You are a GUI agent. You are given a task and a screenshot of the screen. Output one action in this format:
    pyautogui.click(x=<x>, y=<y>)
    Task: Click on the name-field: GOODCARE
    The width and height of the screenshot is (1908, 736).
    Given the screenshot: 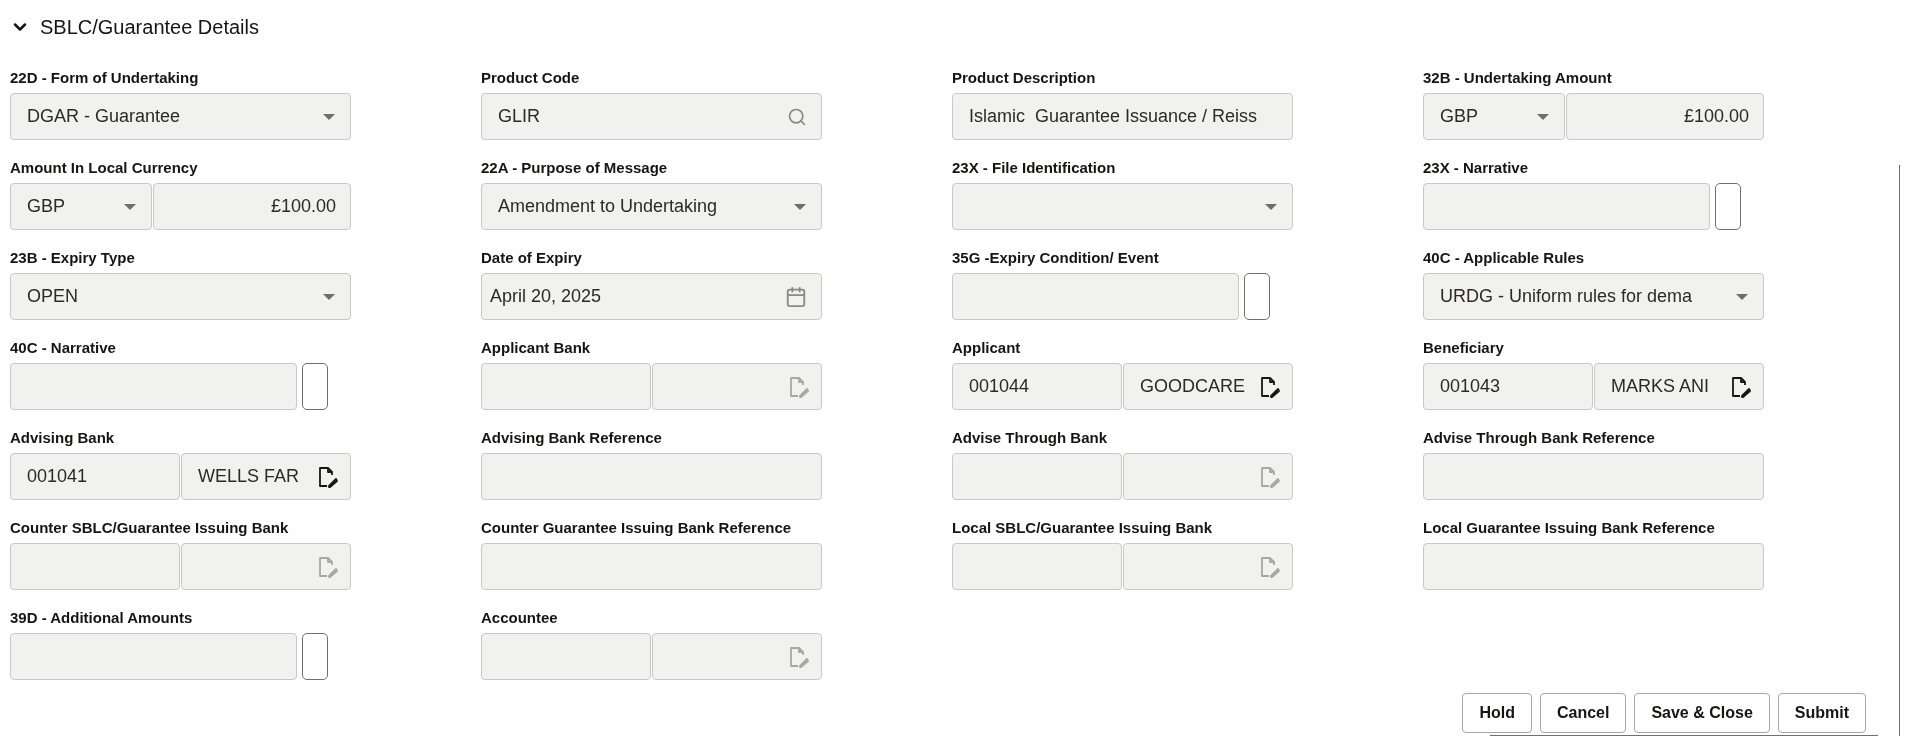 What is the action you would take?
    pyautogui.click(x=1208, y=386)
    